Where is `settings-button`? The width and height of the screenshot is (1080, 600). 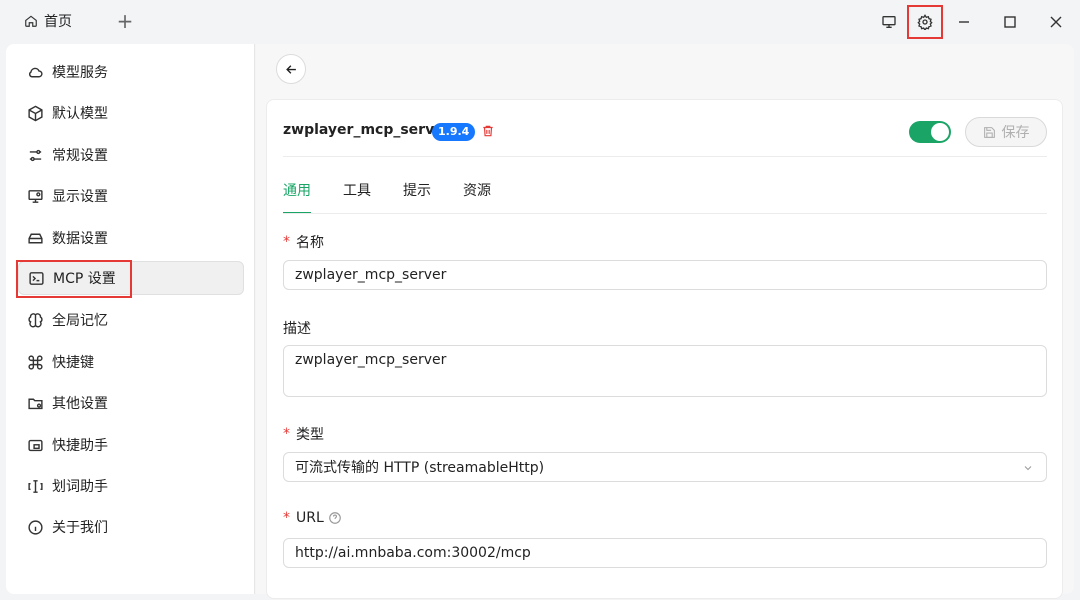
settings-button is located at coordinates (925, 22).